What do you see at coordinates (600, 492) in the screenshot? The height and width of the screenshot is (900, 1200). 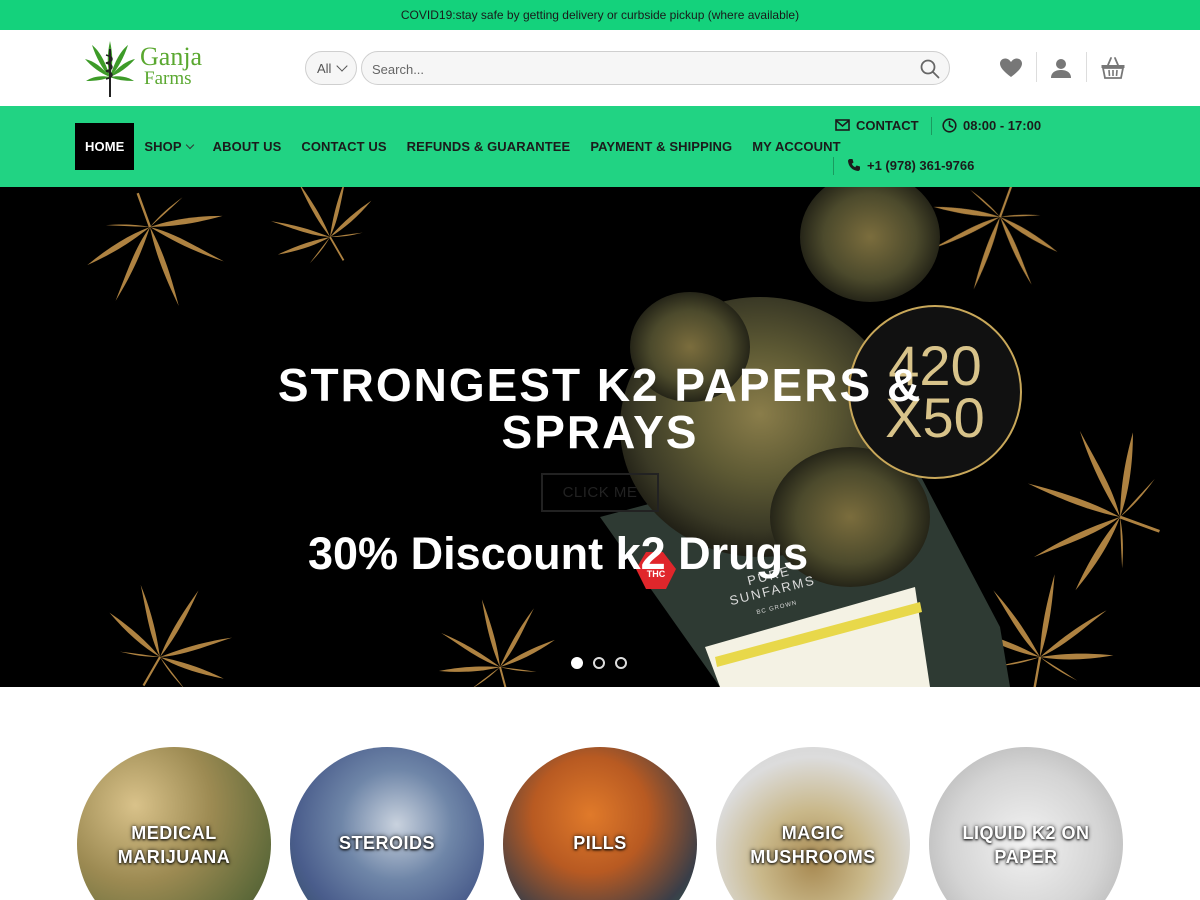 I see `hero-cta-button: CLICK ME` at bounding box center [600, 492].